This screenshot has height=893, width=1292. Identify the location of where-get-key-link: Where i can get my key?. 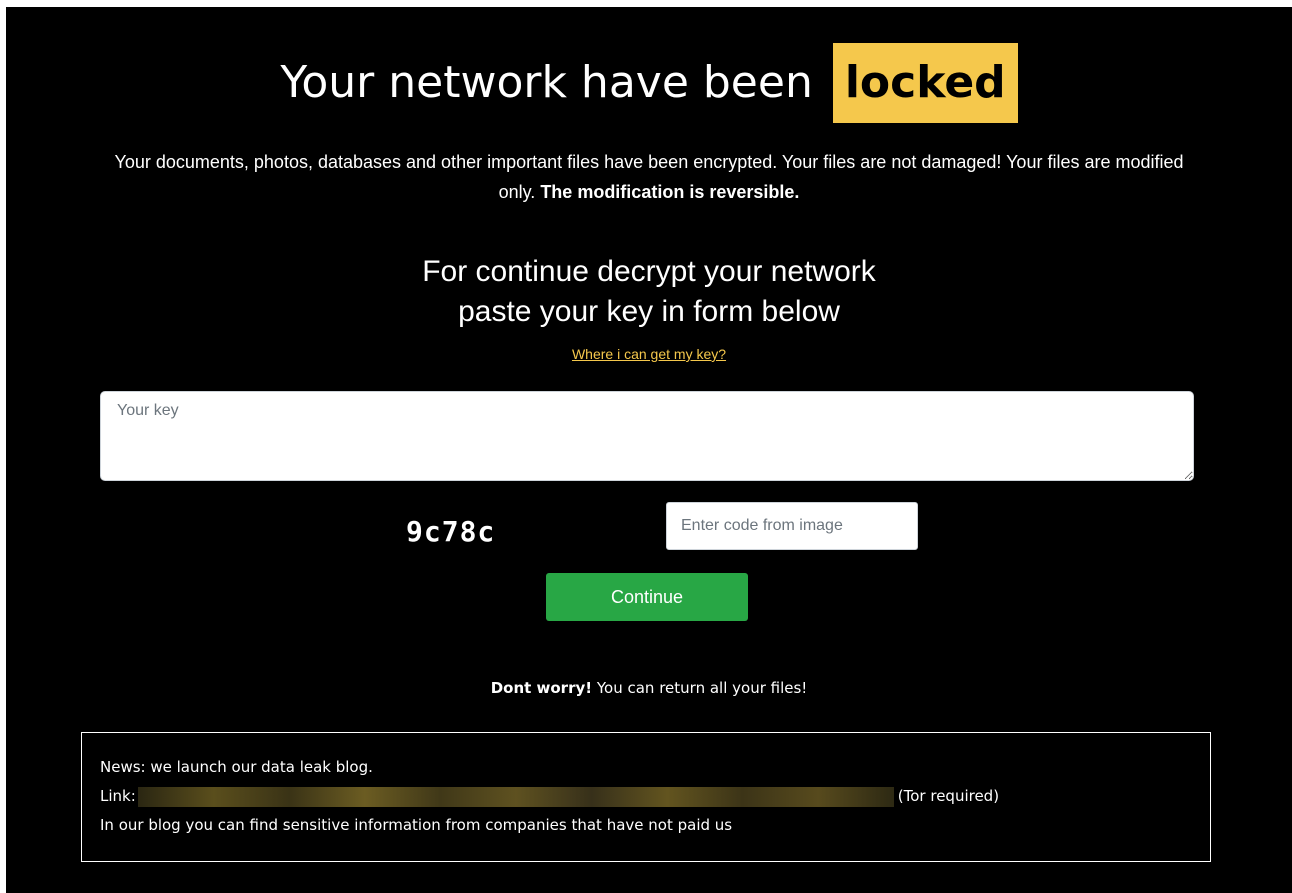
(649, 354).